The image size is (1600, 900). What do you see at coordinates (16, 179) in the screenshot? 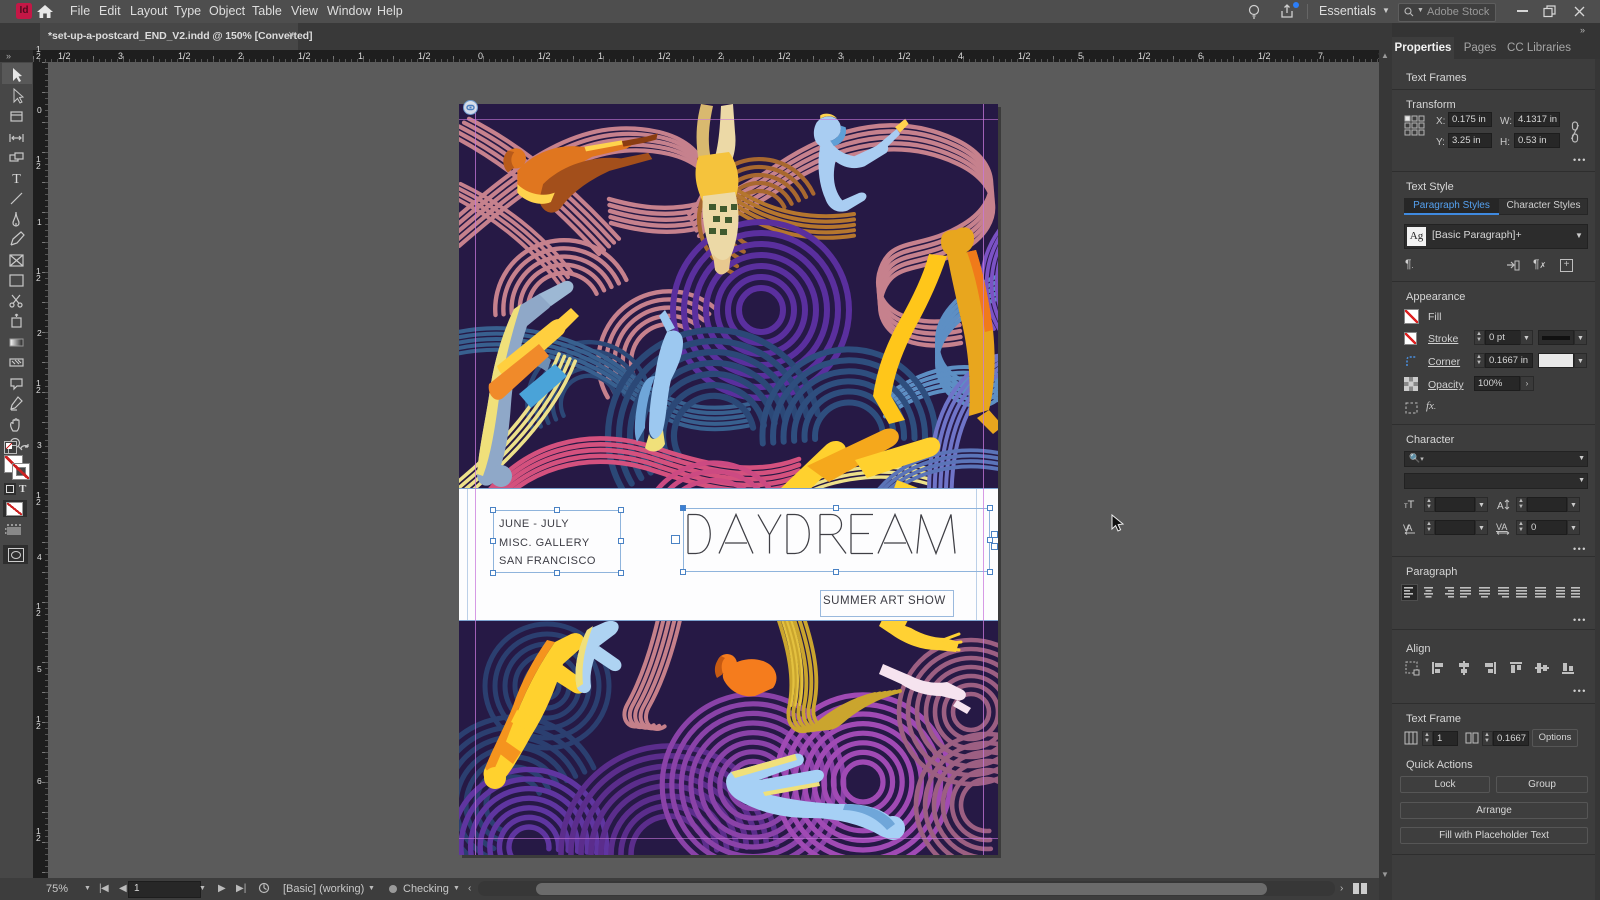
I see `svg-text: T` at bounding box center [16, 179].